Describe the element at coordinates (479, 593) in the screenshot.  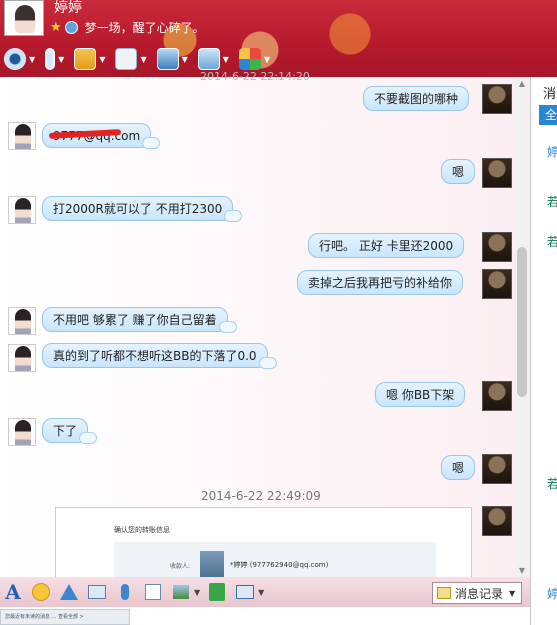
I see `history-label: 消息记录` at that location.